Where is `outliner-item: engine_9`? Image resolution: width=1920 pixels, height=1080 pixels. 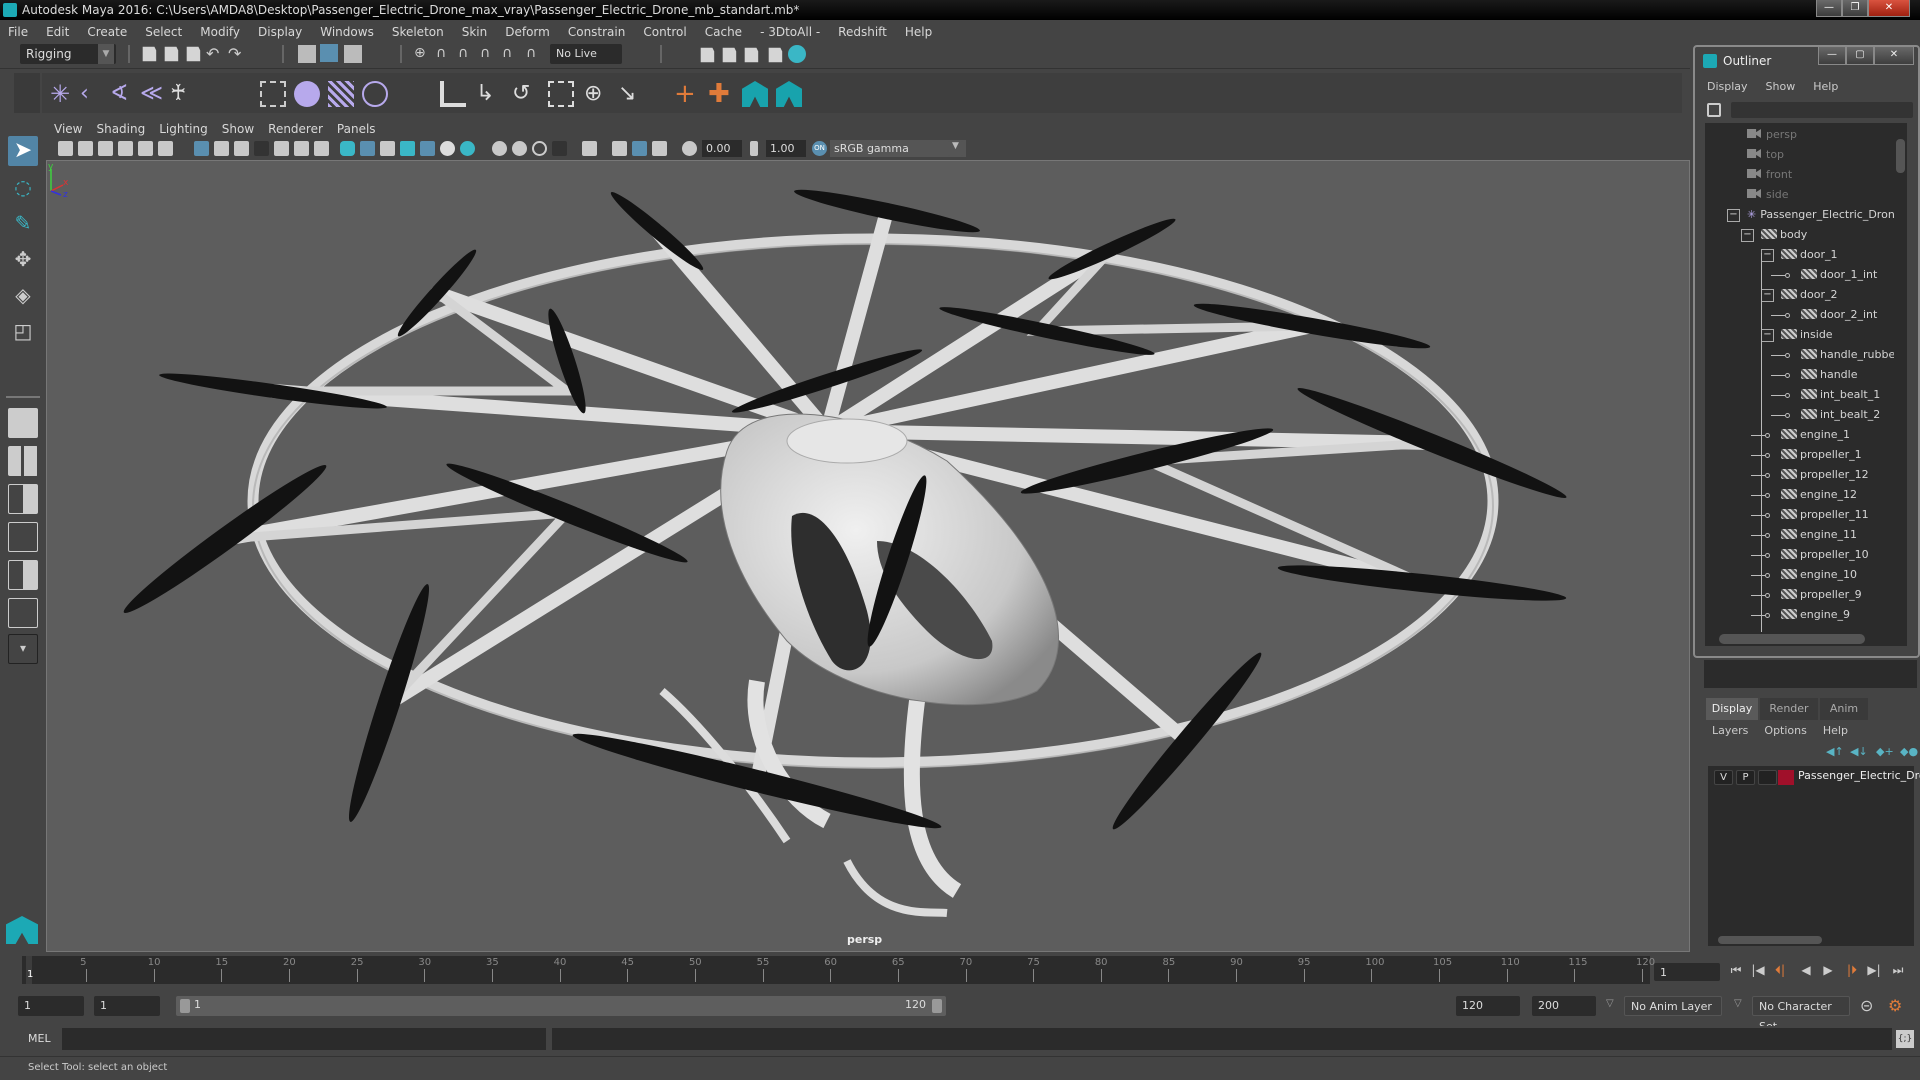 outliner-item: engine_9 is located at coordinates (1815, 615).